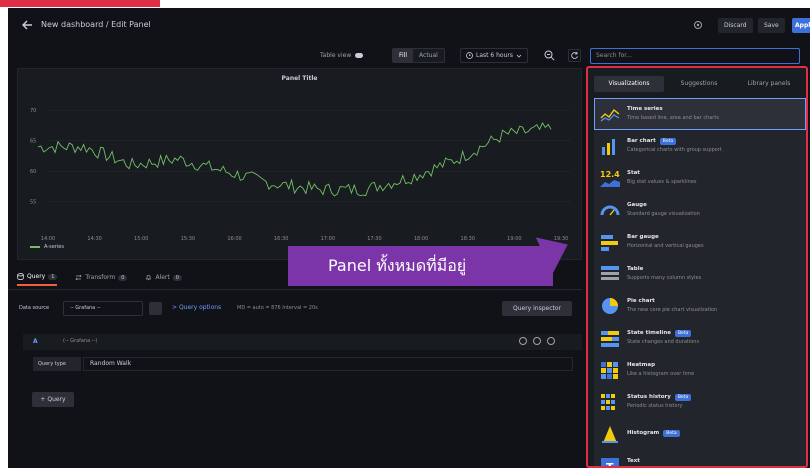 Image resolution: width=810 pixels, height=468 pixels. Describe the element at coordinates (641, 301) in the screenshot. I see `vis-item-name: Pie chart` at that location.